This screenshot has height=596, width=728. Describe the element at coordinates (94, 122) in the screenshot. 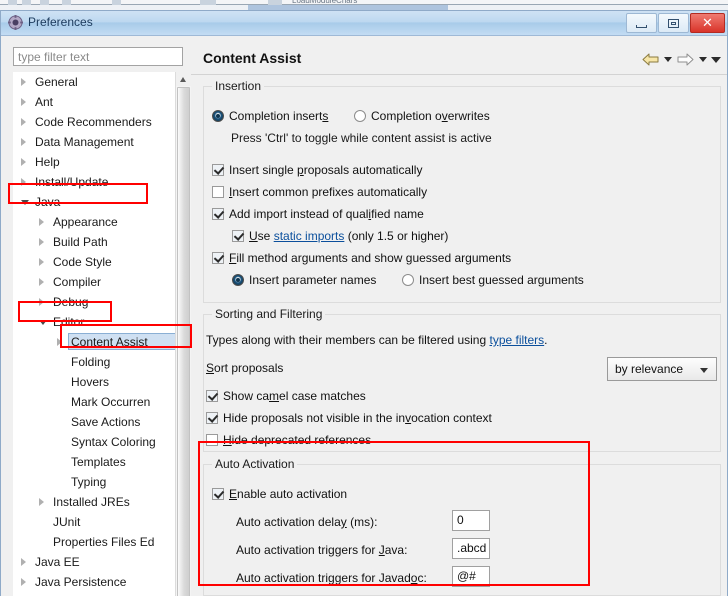

I see `tree-item-code-recommenders: Code Recommenders` at that location.